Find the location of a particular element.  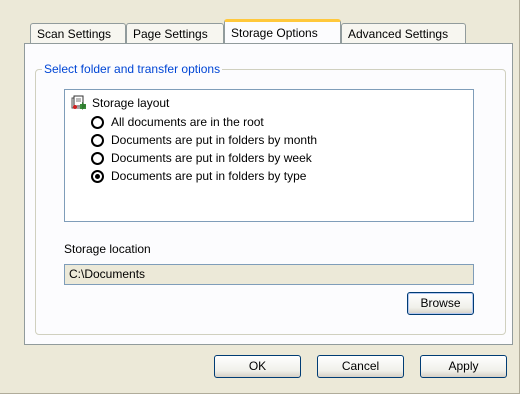

storage-location-field: C:\Documents is located at coordinates (269, 274).